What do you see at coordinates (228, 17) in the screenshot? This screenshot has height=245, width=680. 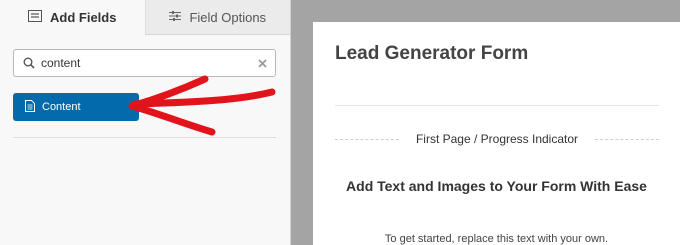 I see `tab-field-options-label: Field Options` at bounding box center [228, 17].